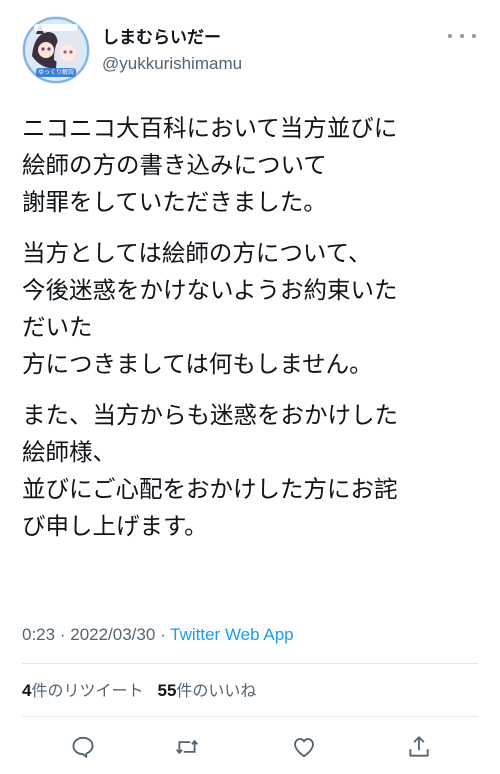 Image resolution: width=500 pixels, height=774 pixels. What do you see at coordinates (38, 634) in the screenshot?
I see `tweet-time: 0:23` at bounding box center [38, 634].